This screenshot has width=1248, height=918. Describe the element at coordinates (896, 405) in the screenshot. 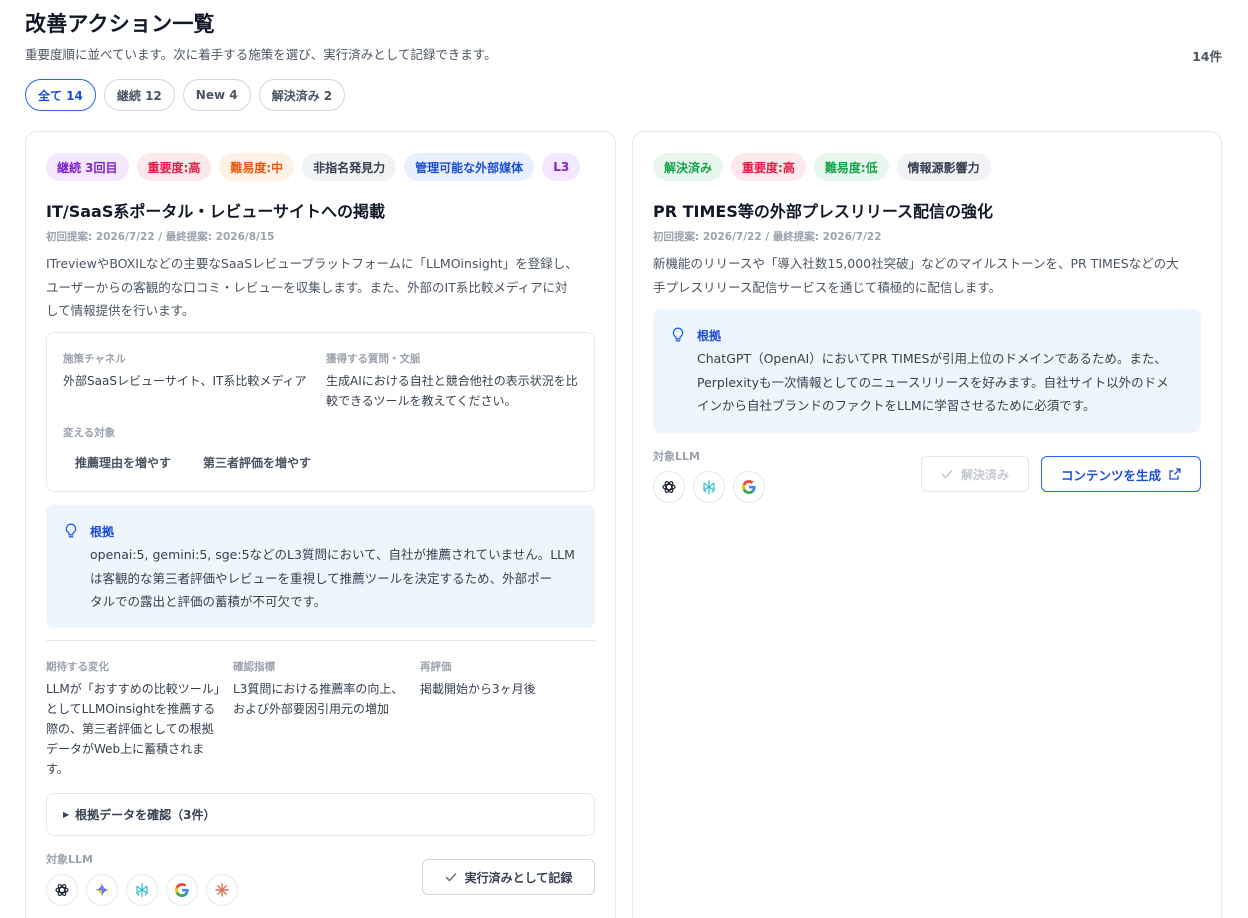

I see `basis-line: インから自社ブランドのファクトをLLMに学習させるために必須です。` at that location.